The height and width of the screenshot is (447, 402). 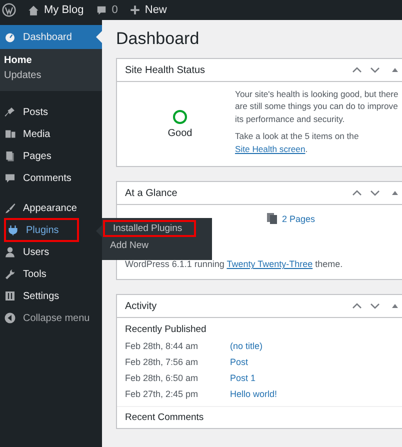 What do you see at coordinates (41, 230) in the screenshot?
I see `sidebar-menu-item: Plugins` at bounding box center [41, 230].